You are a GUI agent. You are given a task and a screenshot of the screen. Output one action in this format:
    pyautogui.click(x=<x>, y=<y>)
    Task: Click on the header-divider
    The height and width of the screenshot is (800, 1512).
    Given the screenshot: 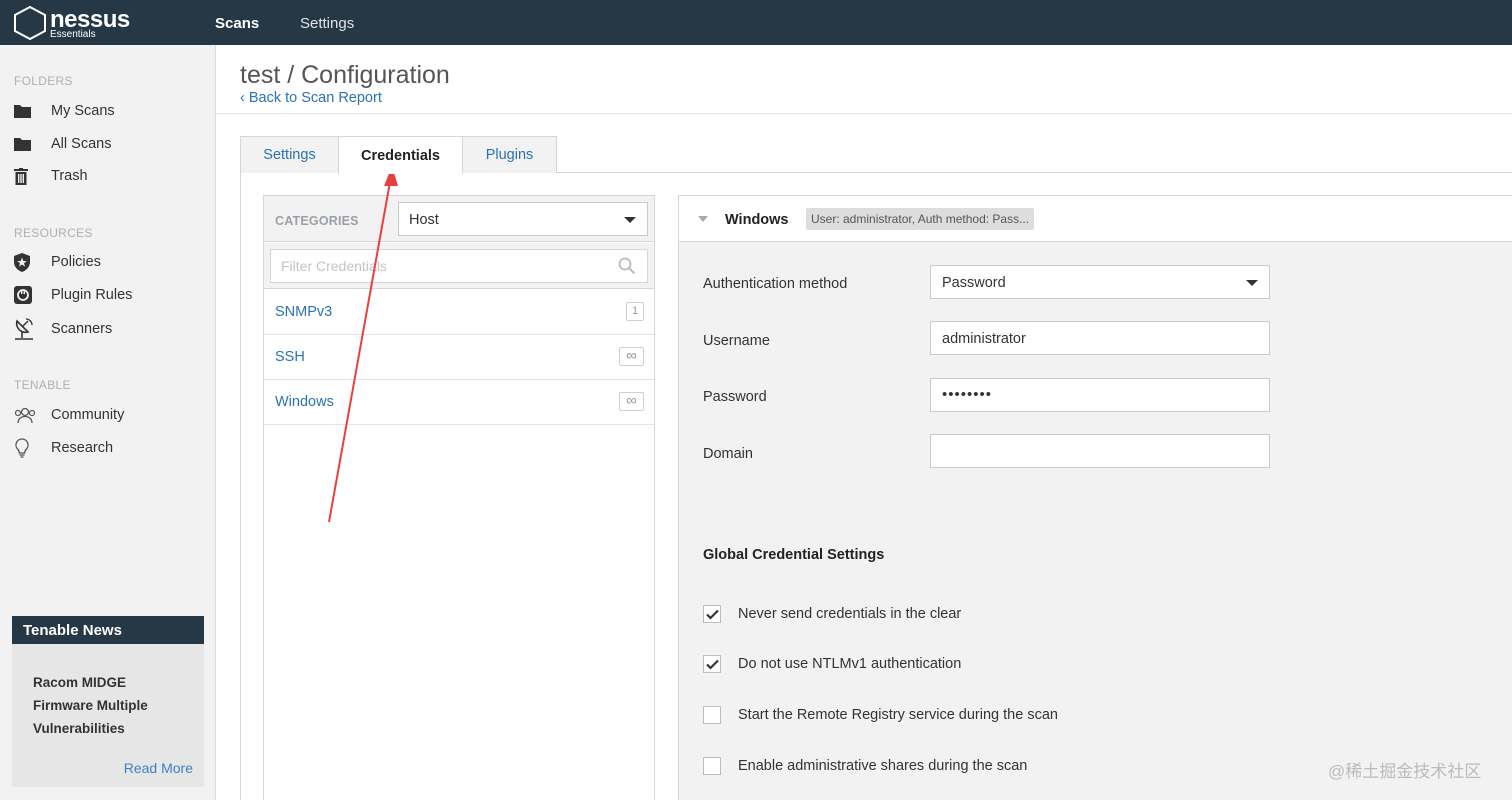 What is the action you would take?
    pyautogui.click(x=864, y=113)
    